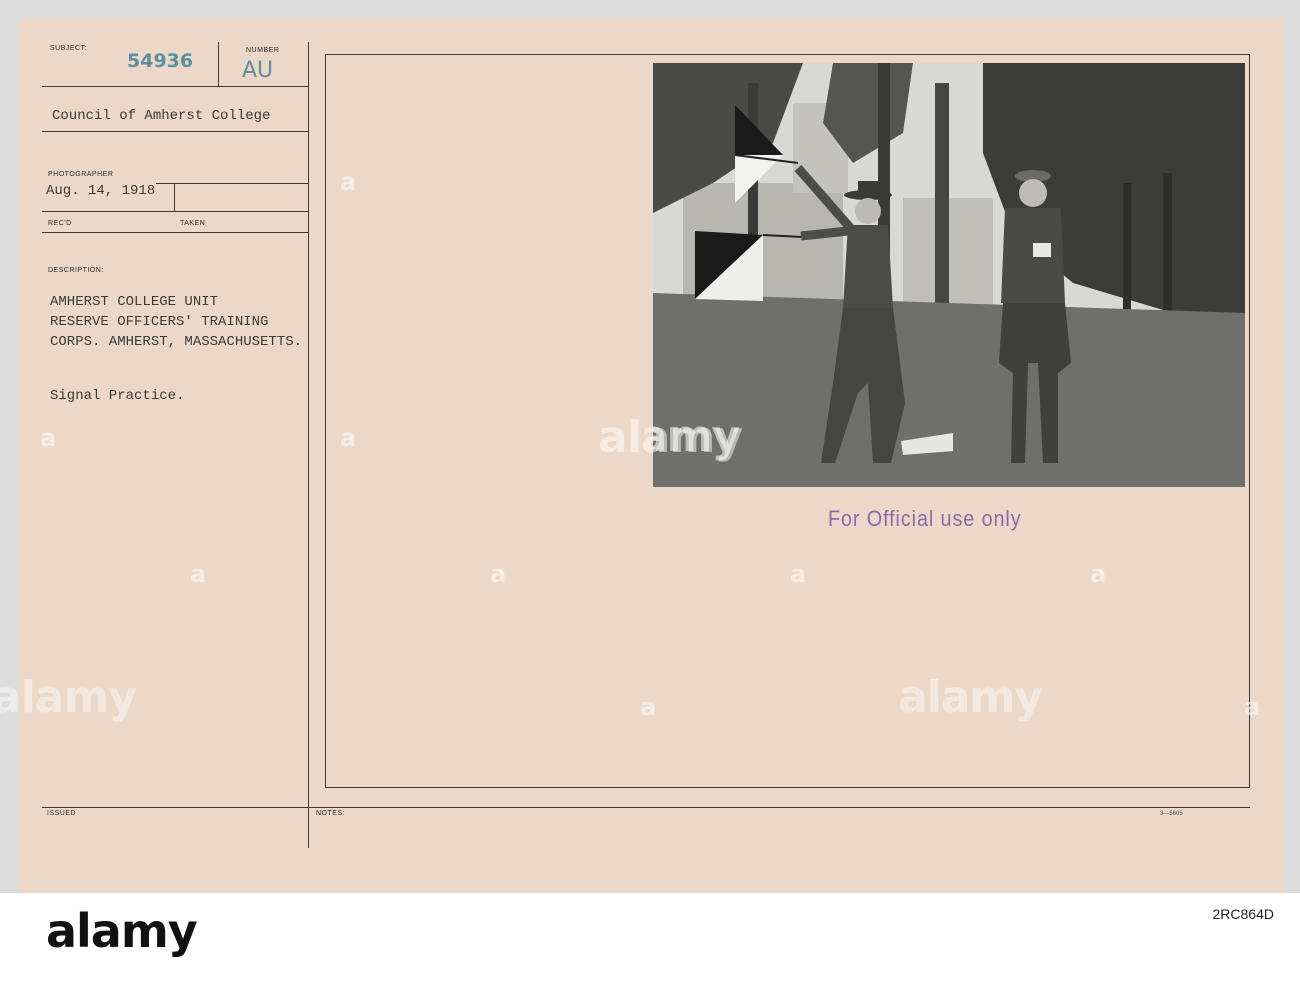 The height and width of the screenshot is (983, 1300). What do you see at coordinates (218, 64) in the screenshot?
I see `rule-subject-divider` at bounding box center [218, 64].